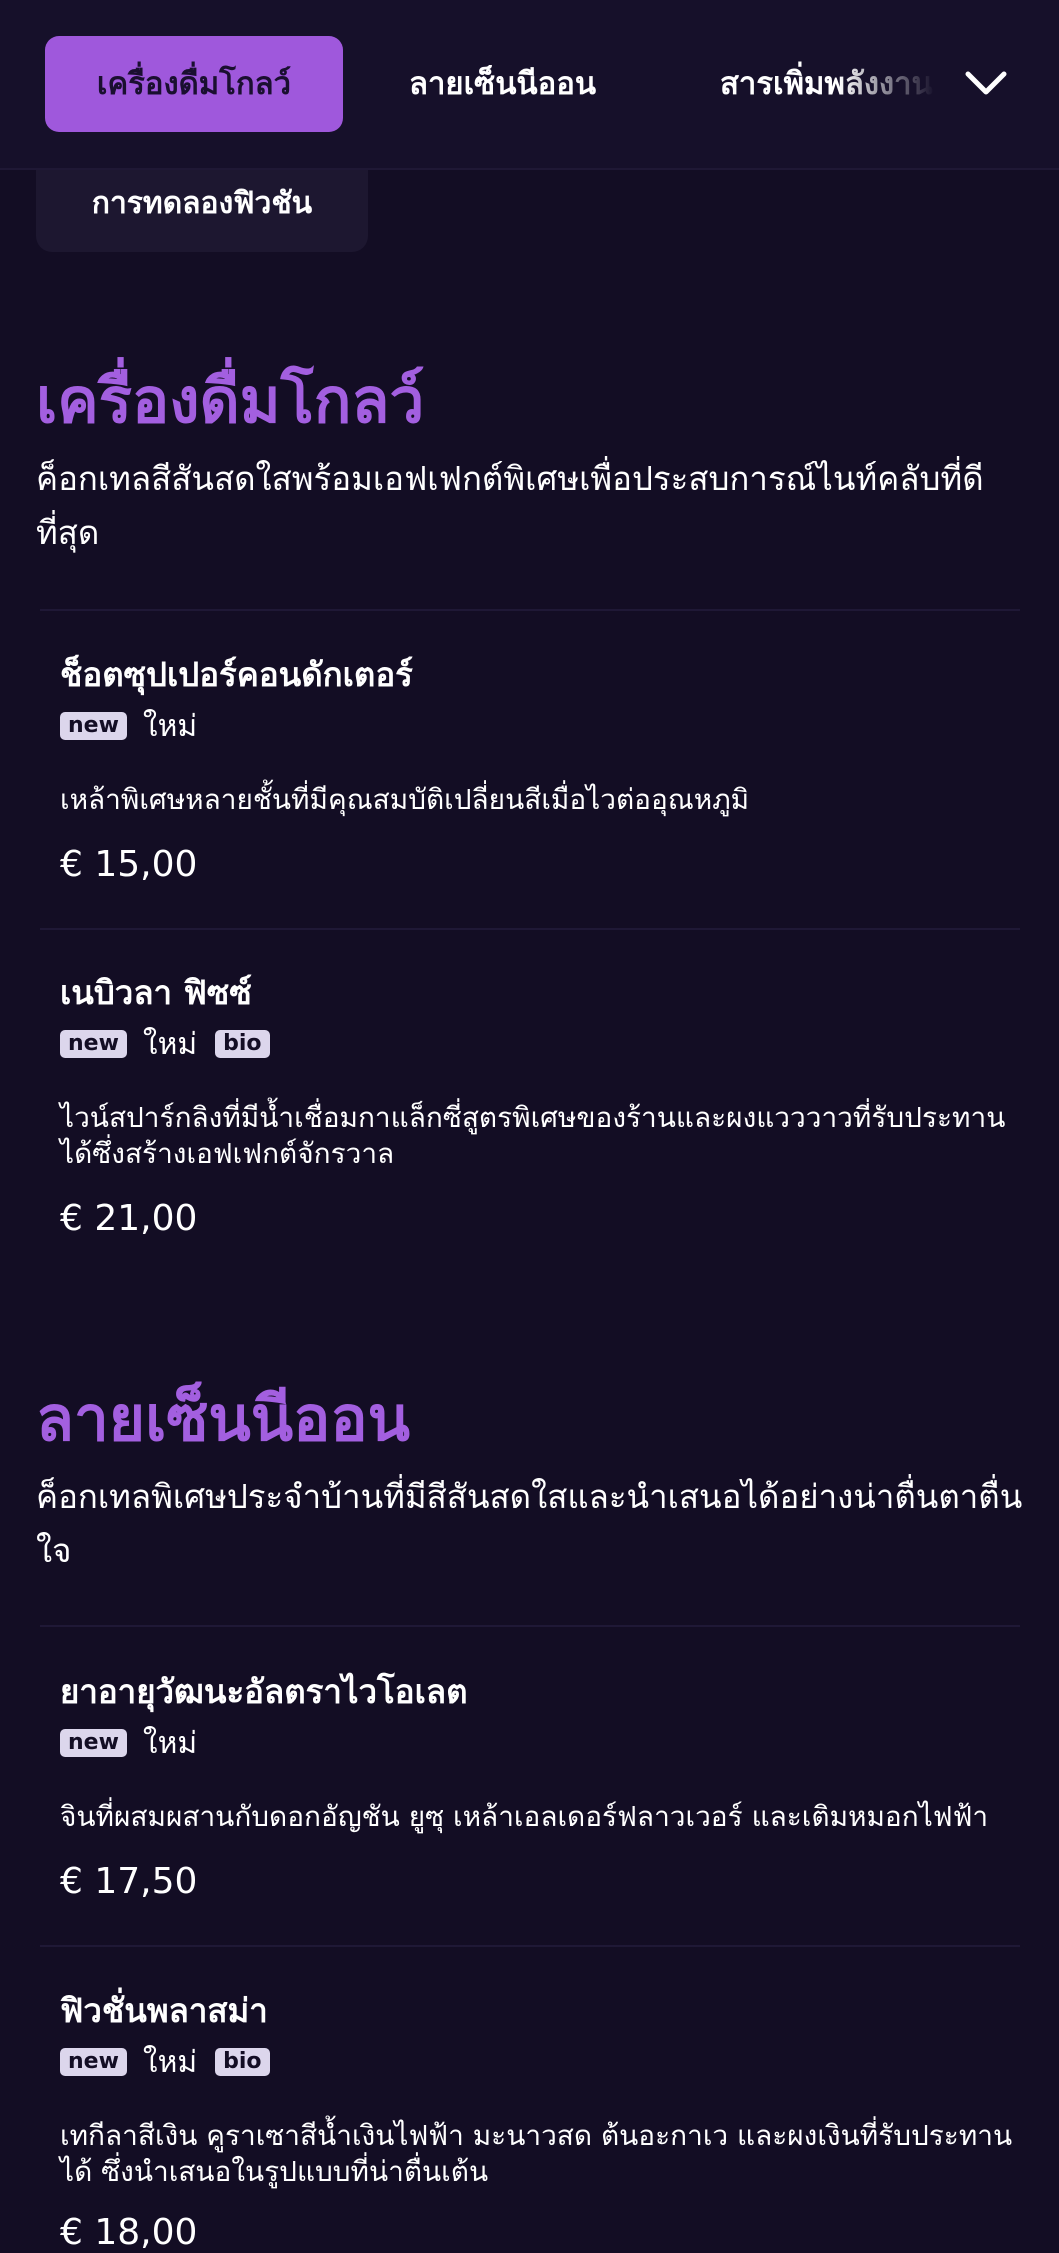 This screenshot has height=2253, width=1059. What do you see at coordinates (164, 2010) in the screenshot?
I see `menu-item-name: ฟิวชั่นพลาสม่า` at bounding box center [164, 2010].